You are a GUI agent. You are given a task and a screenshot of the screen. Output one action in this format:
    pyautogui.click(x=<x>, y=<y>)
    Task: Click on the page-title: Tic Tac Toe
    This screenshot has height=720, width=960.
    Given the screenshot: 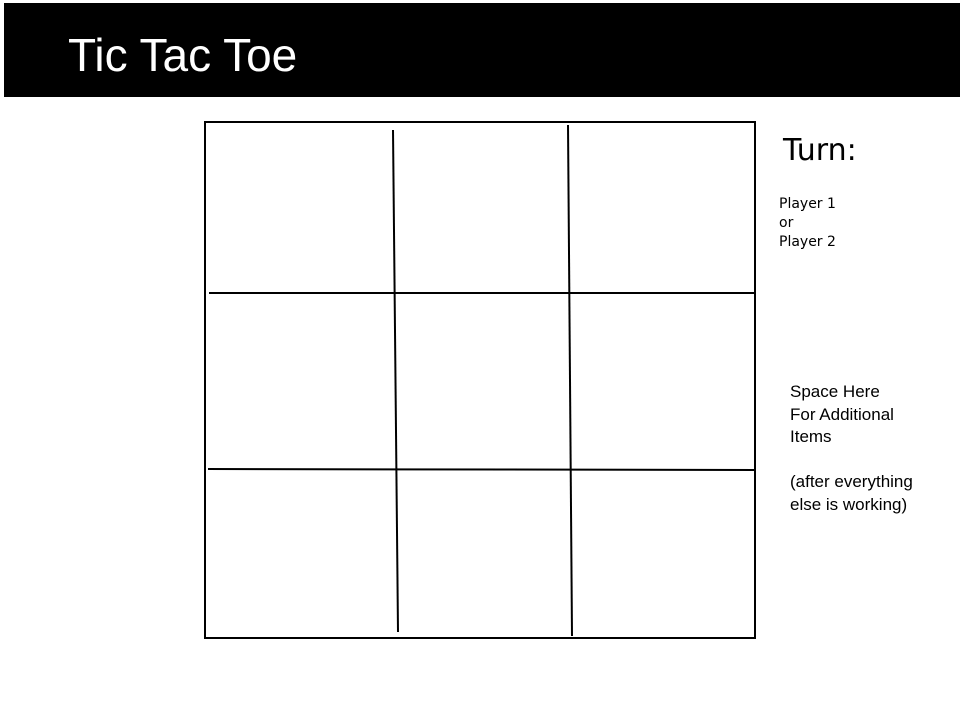 What is the action you would take?
    pyautogui.click(x=183, y=55)
    